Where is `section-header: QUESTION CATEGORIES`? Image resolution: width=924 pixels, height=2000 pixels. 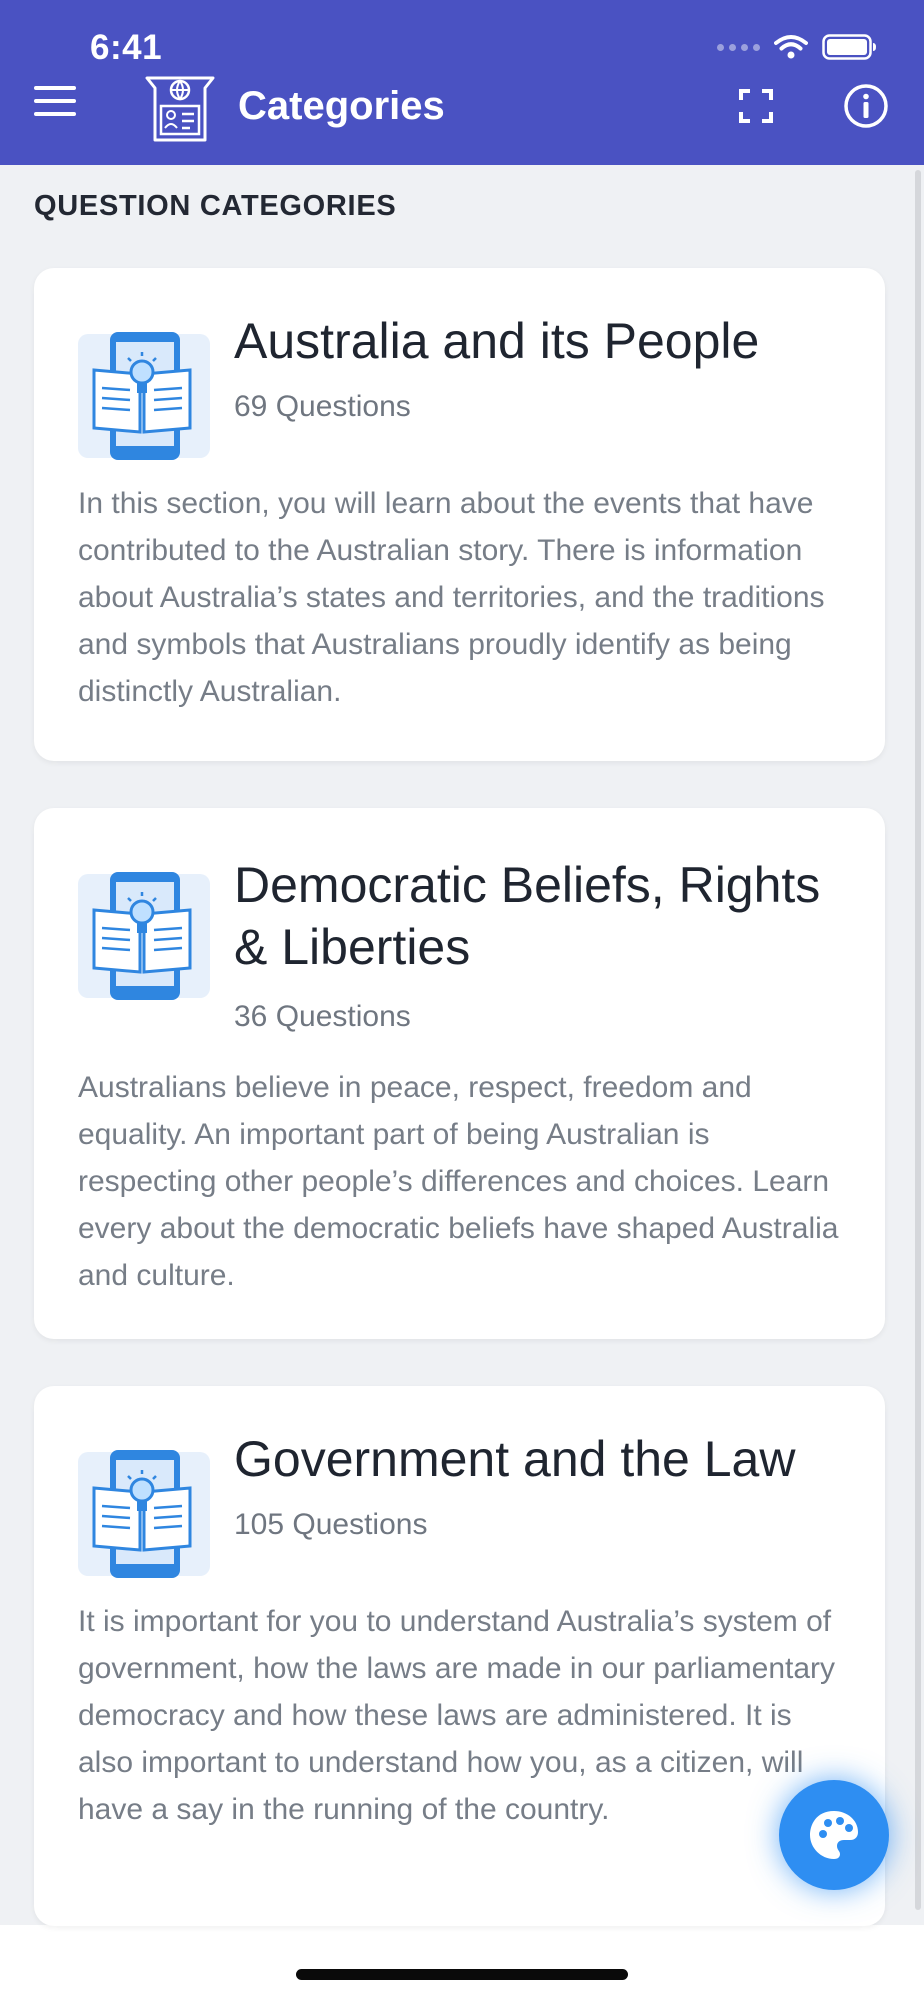
section-header: QUESTION CATEGORIES is located at coordinates (215, 206).